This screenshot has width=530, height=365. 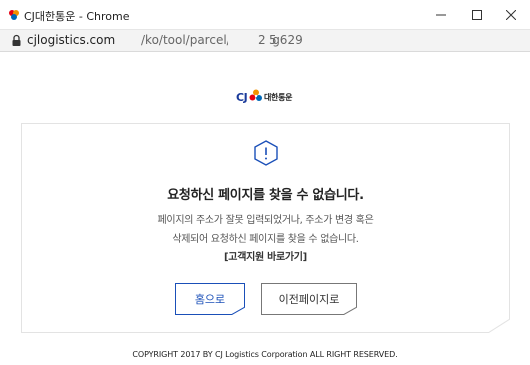 I want to click on logo-company-name: 대한통운, so click(x=278, y=97).